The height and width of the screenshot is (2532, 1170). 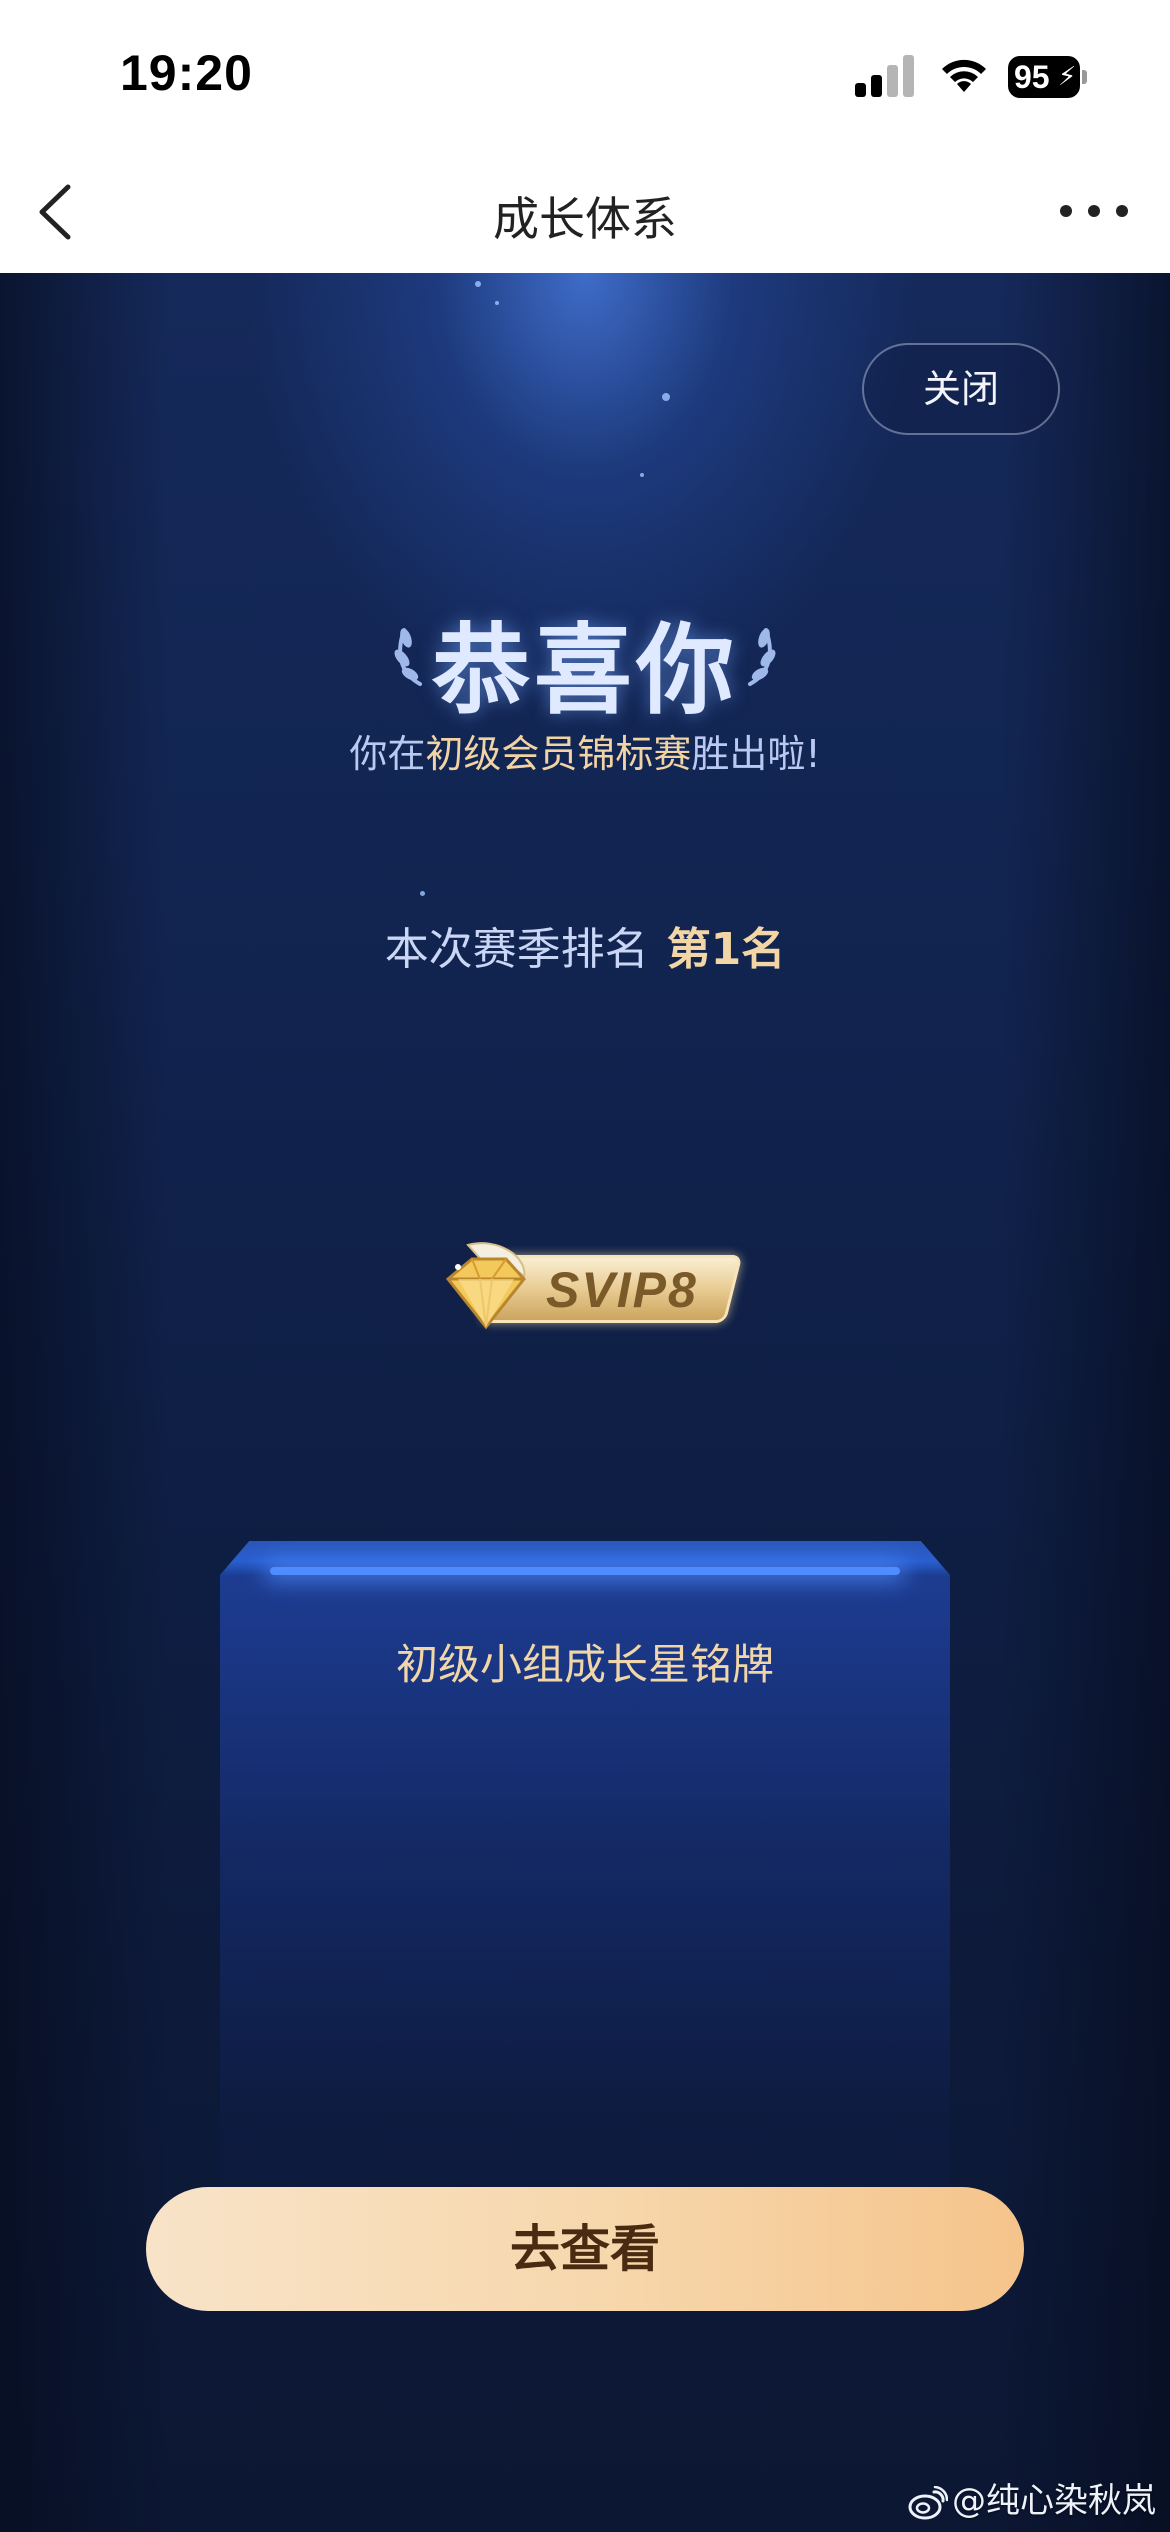 What do you see at coordinates (1048, 77) in the screenshot?
I see `battery-icon: 95 ⚡` at bounding box center [1048, 77].